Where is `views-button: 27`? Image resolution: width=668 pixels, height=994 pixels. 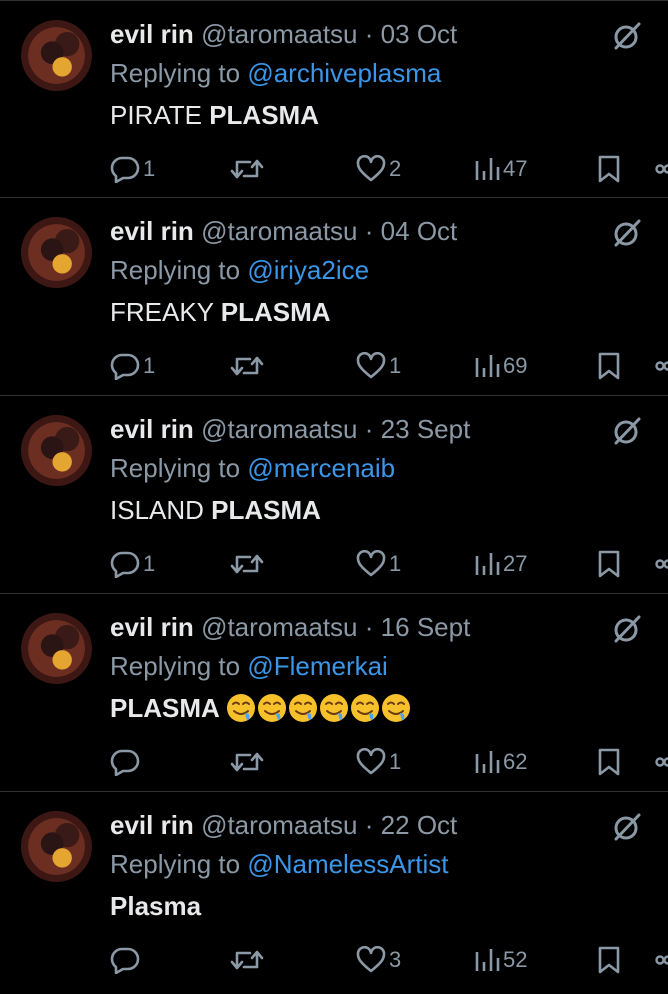 views-button: 27 is located at coordinates (500, 564).